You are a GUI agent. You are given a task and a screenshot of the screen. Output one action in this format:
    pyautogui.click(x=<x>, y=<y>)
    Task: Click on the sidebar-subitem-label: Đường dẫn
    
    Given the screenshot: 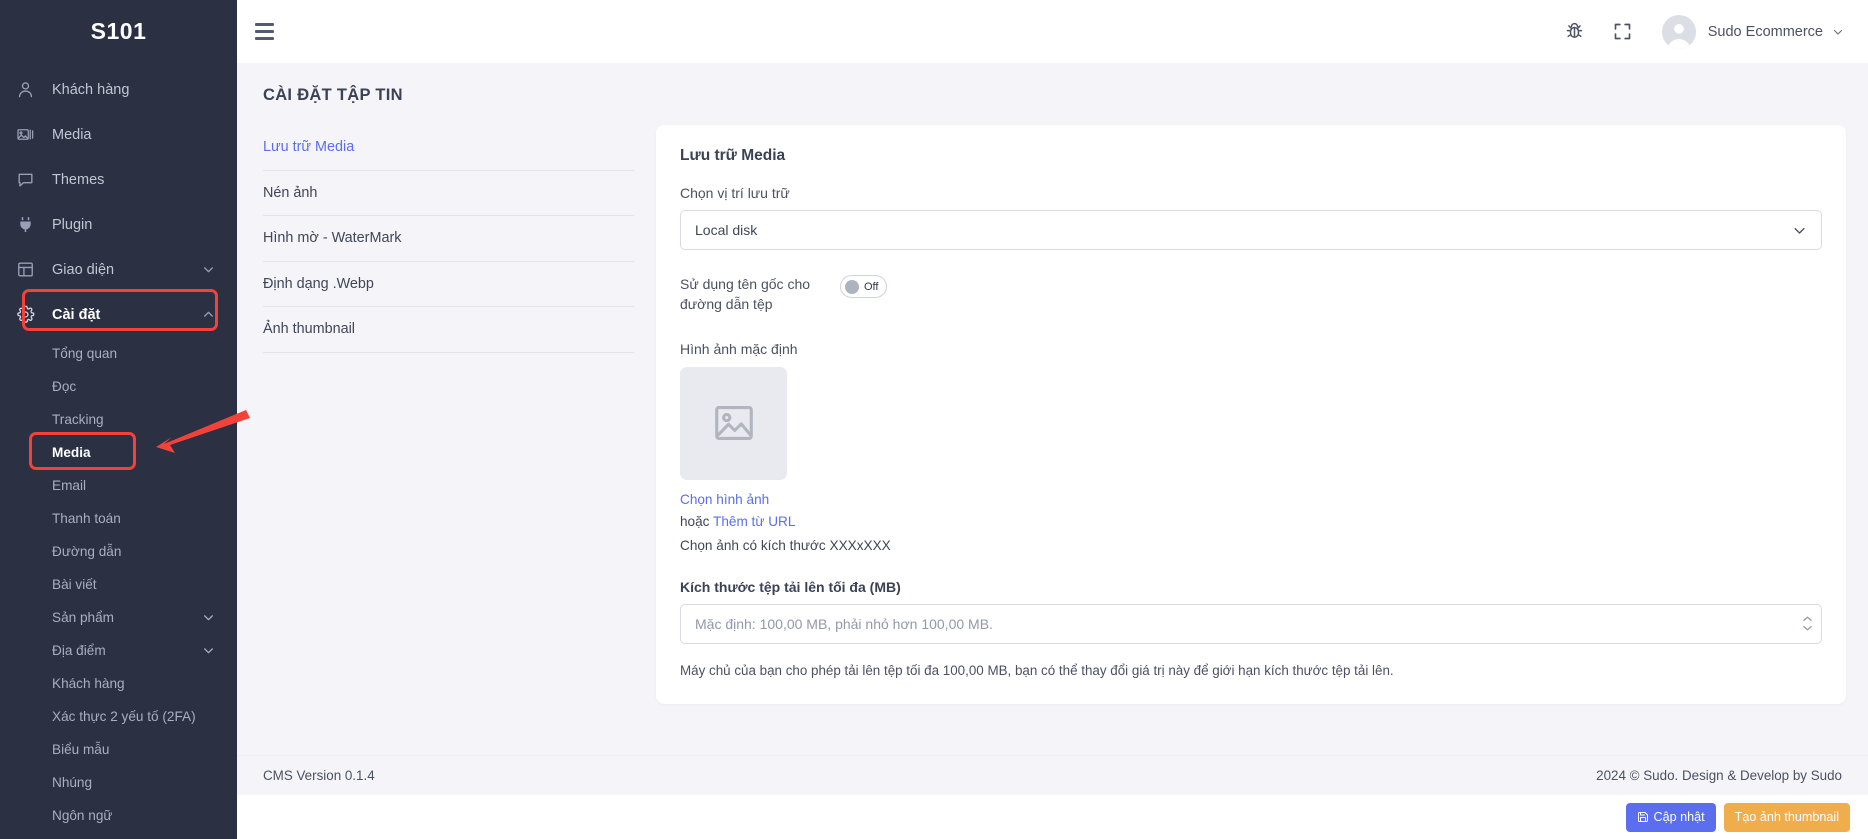 What is the action you would take?
    pyautogui.click(x=87, y=551)
    